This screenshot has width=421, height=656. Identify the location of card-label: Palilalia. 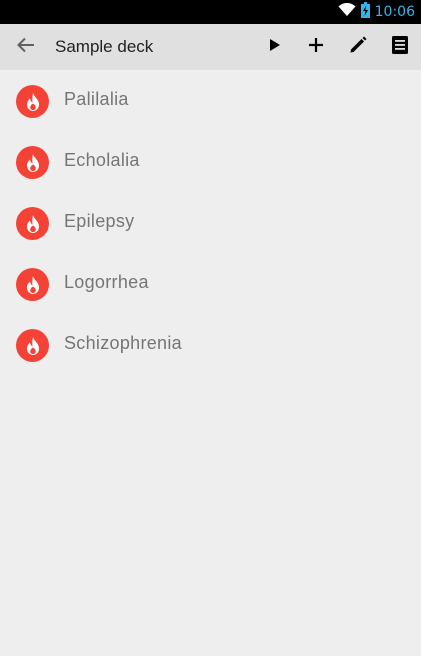
(96, 99).